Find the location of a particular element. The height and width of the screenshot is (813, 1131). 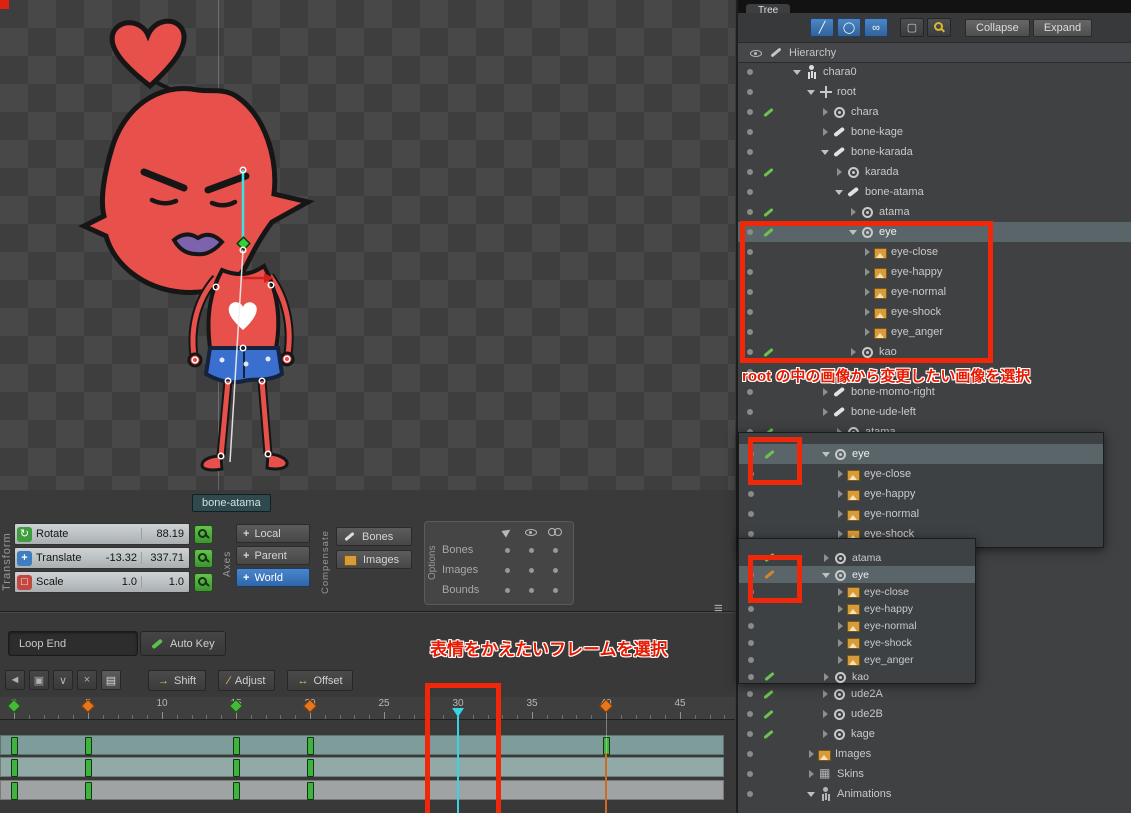

node-label: kage is located at coordinates (863, 734).